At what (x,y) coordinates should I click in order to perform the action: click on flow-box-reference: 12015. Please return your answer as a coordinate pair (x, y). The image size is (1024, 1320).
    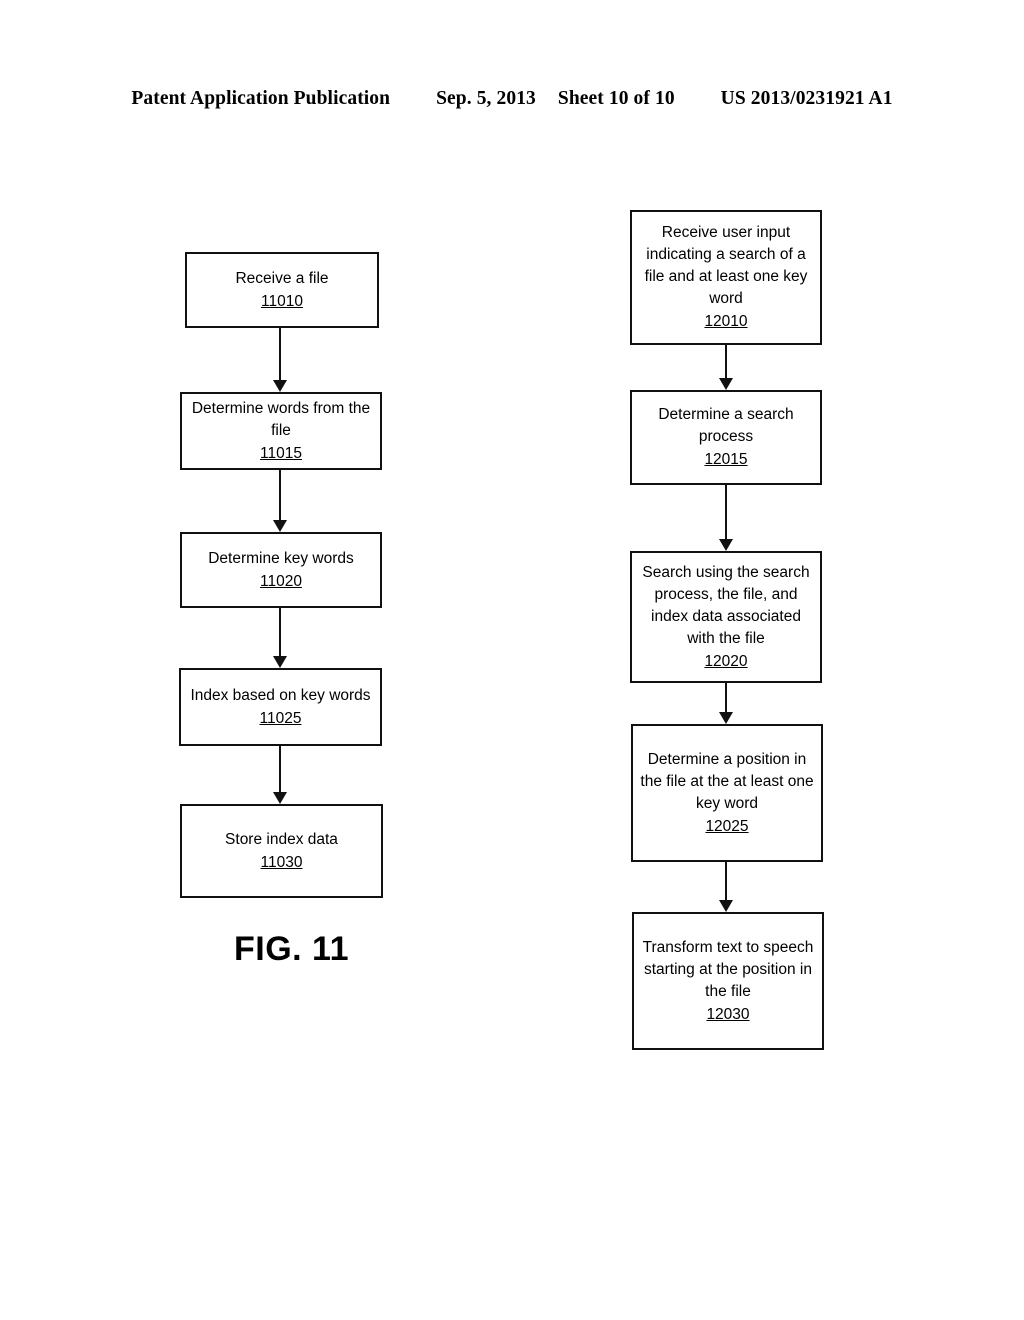
    Looking at the image, I should click on (726, 459).